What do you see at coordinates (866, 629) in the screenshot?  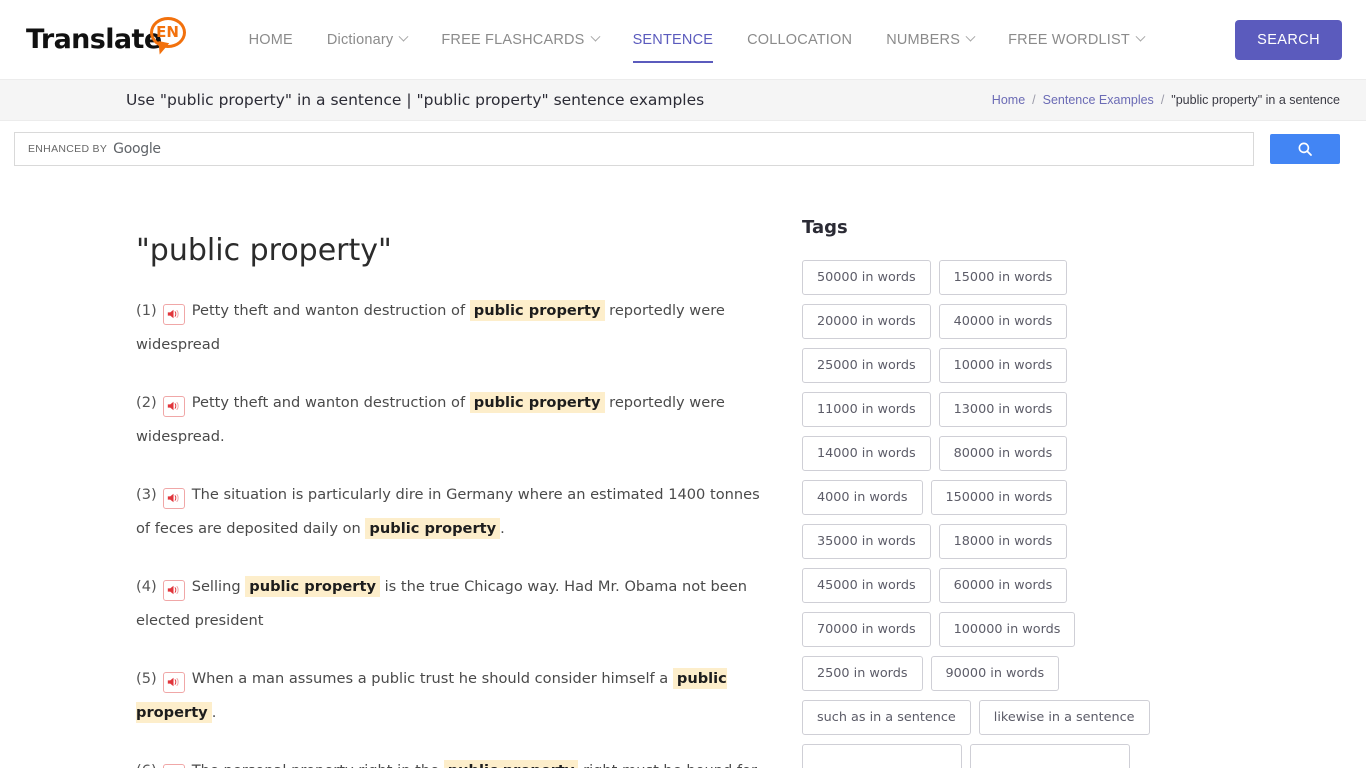 I see `tag-item: 70000 in words` at bounding box center [866, 629].